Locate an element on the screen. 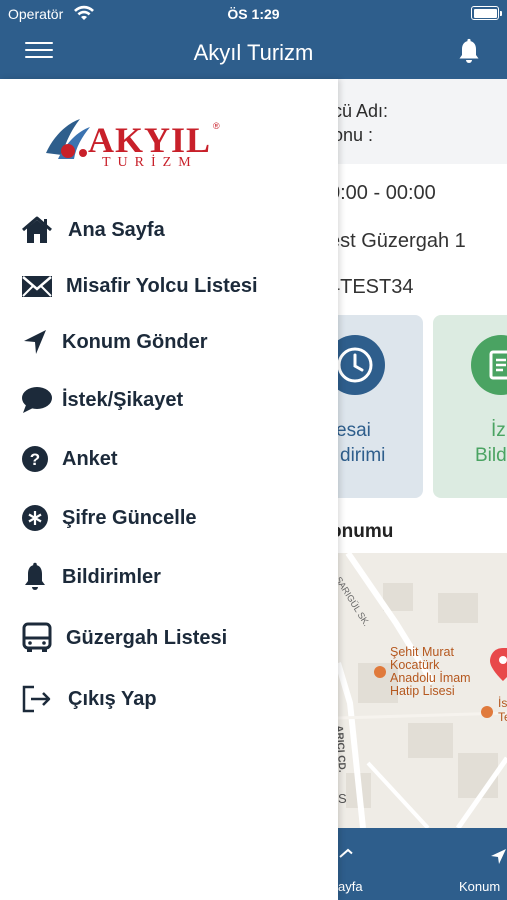 Image resolution: width=507 pixels, height=900 pixels. location-nav-icon is located at coordinates (497, 856).